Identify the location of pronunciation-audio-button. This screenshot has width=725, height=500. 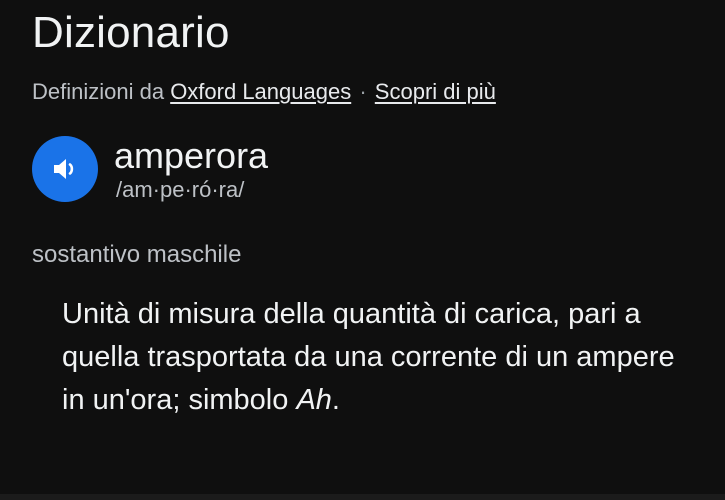
(65, 169).